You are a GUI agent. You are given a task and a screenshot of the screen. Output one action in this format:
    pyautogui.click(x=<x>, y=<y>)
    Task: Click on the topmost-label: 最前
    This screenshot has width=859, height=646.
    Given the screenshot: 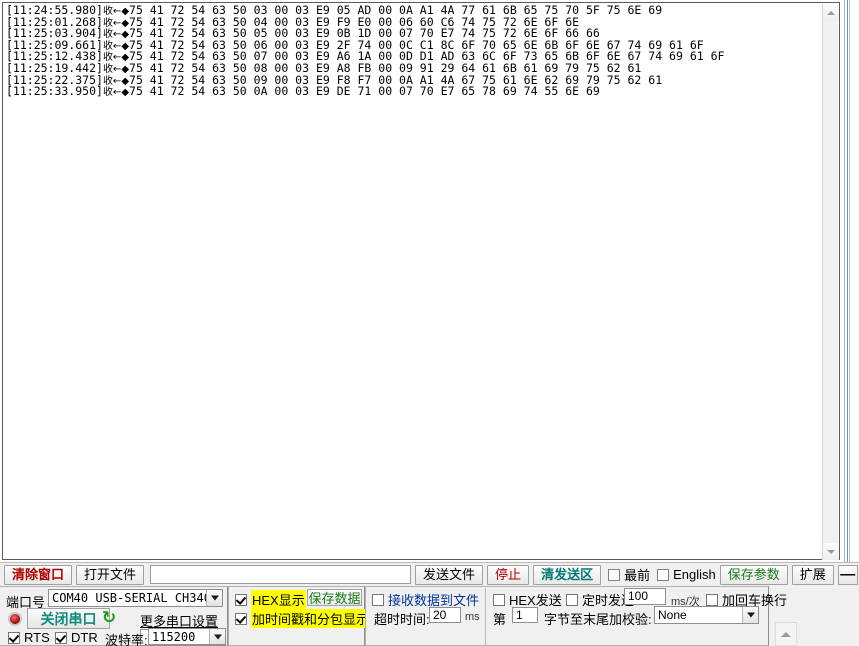 What is the action you would take?
    pyautogui.click(x=637, y=575)
    